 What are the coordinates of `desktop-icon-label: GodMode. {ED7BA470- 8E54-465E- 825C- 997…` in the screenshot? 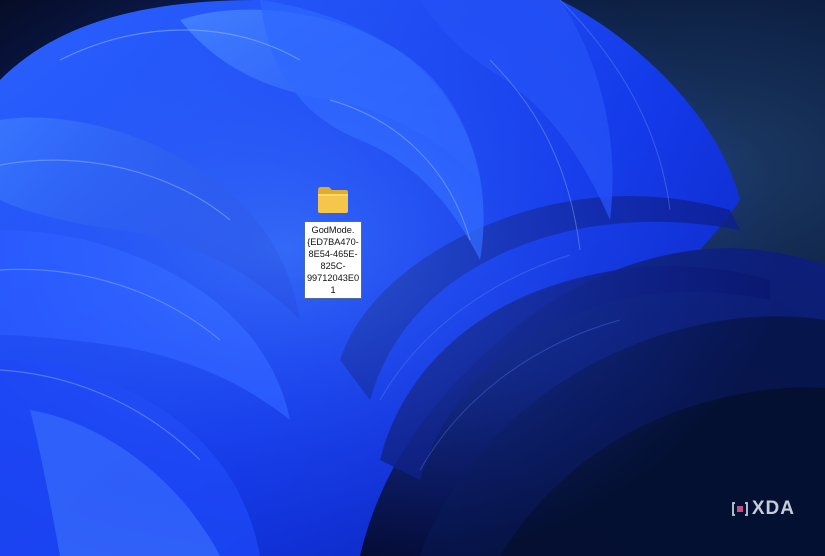 It's located at (333, 260).